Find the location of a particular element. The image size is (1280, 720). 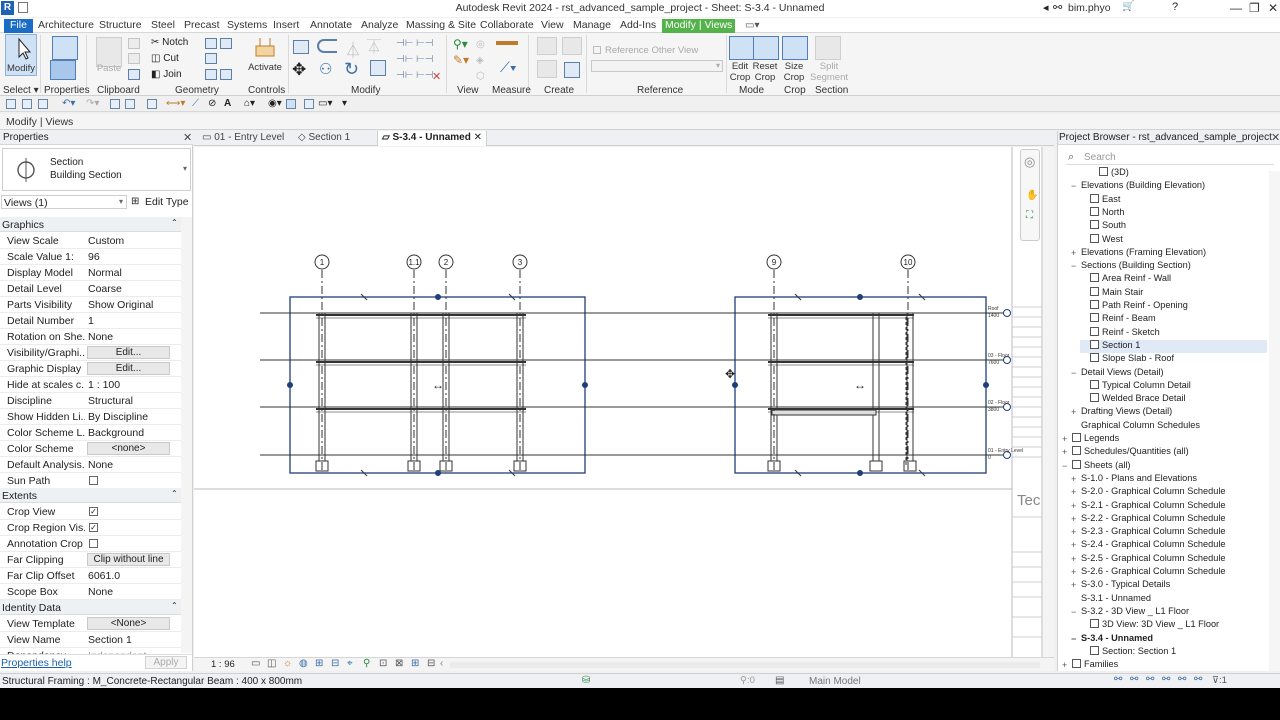

property-row: View Template <None> is located at coordinates (90, 624).